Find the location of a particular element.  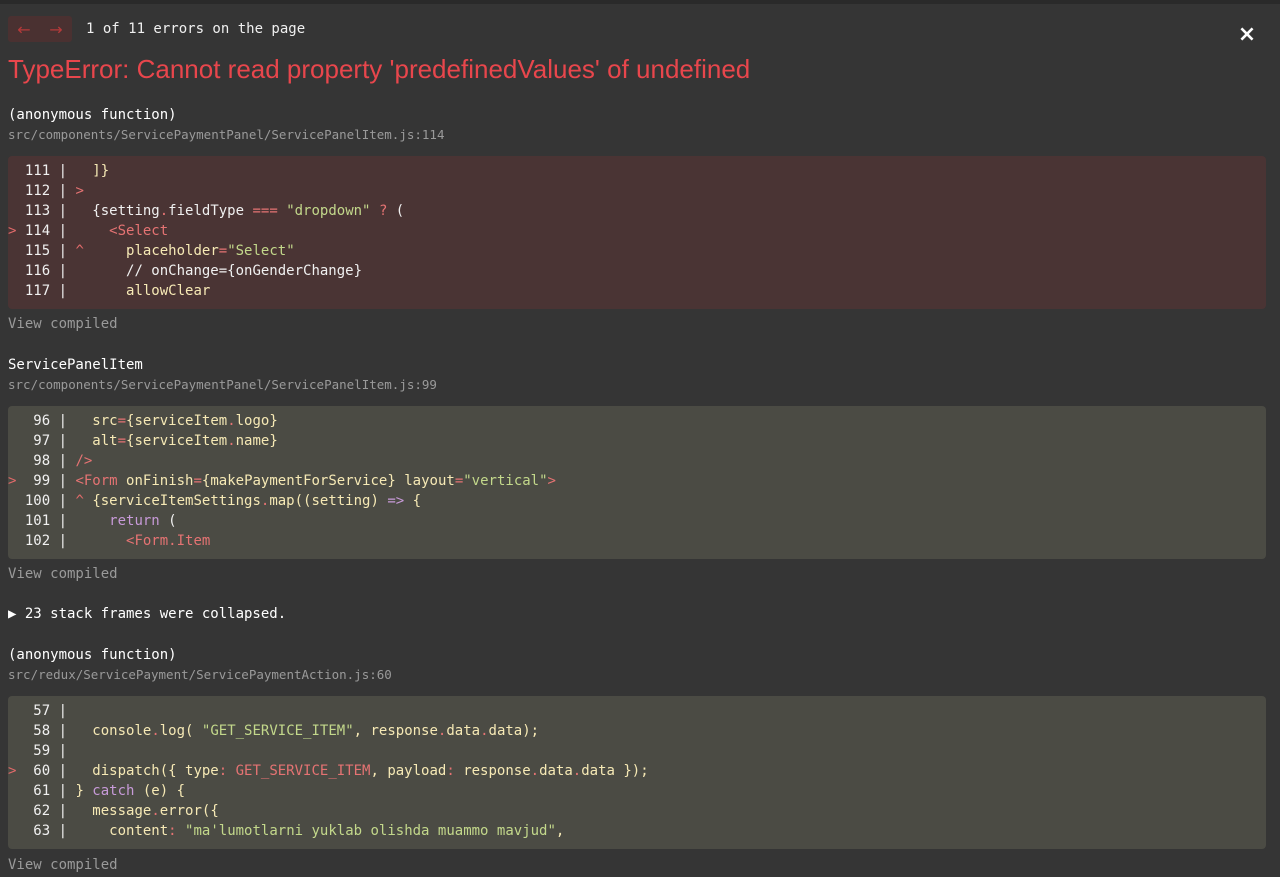

code-line: 115 | ^ placeholder="Select" is located at coordinates (151, 251).